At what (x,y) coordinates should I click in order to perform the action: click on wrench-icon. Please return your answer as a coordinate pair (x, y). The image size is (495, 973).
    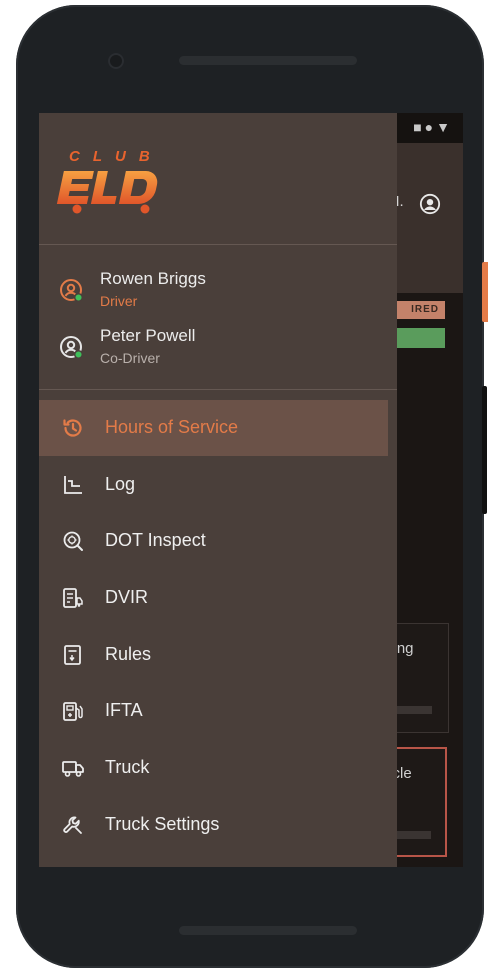
    Looking at the image, I should click on (72, 825).